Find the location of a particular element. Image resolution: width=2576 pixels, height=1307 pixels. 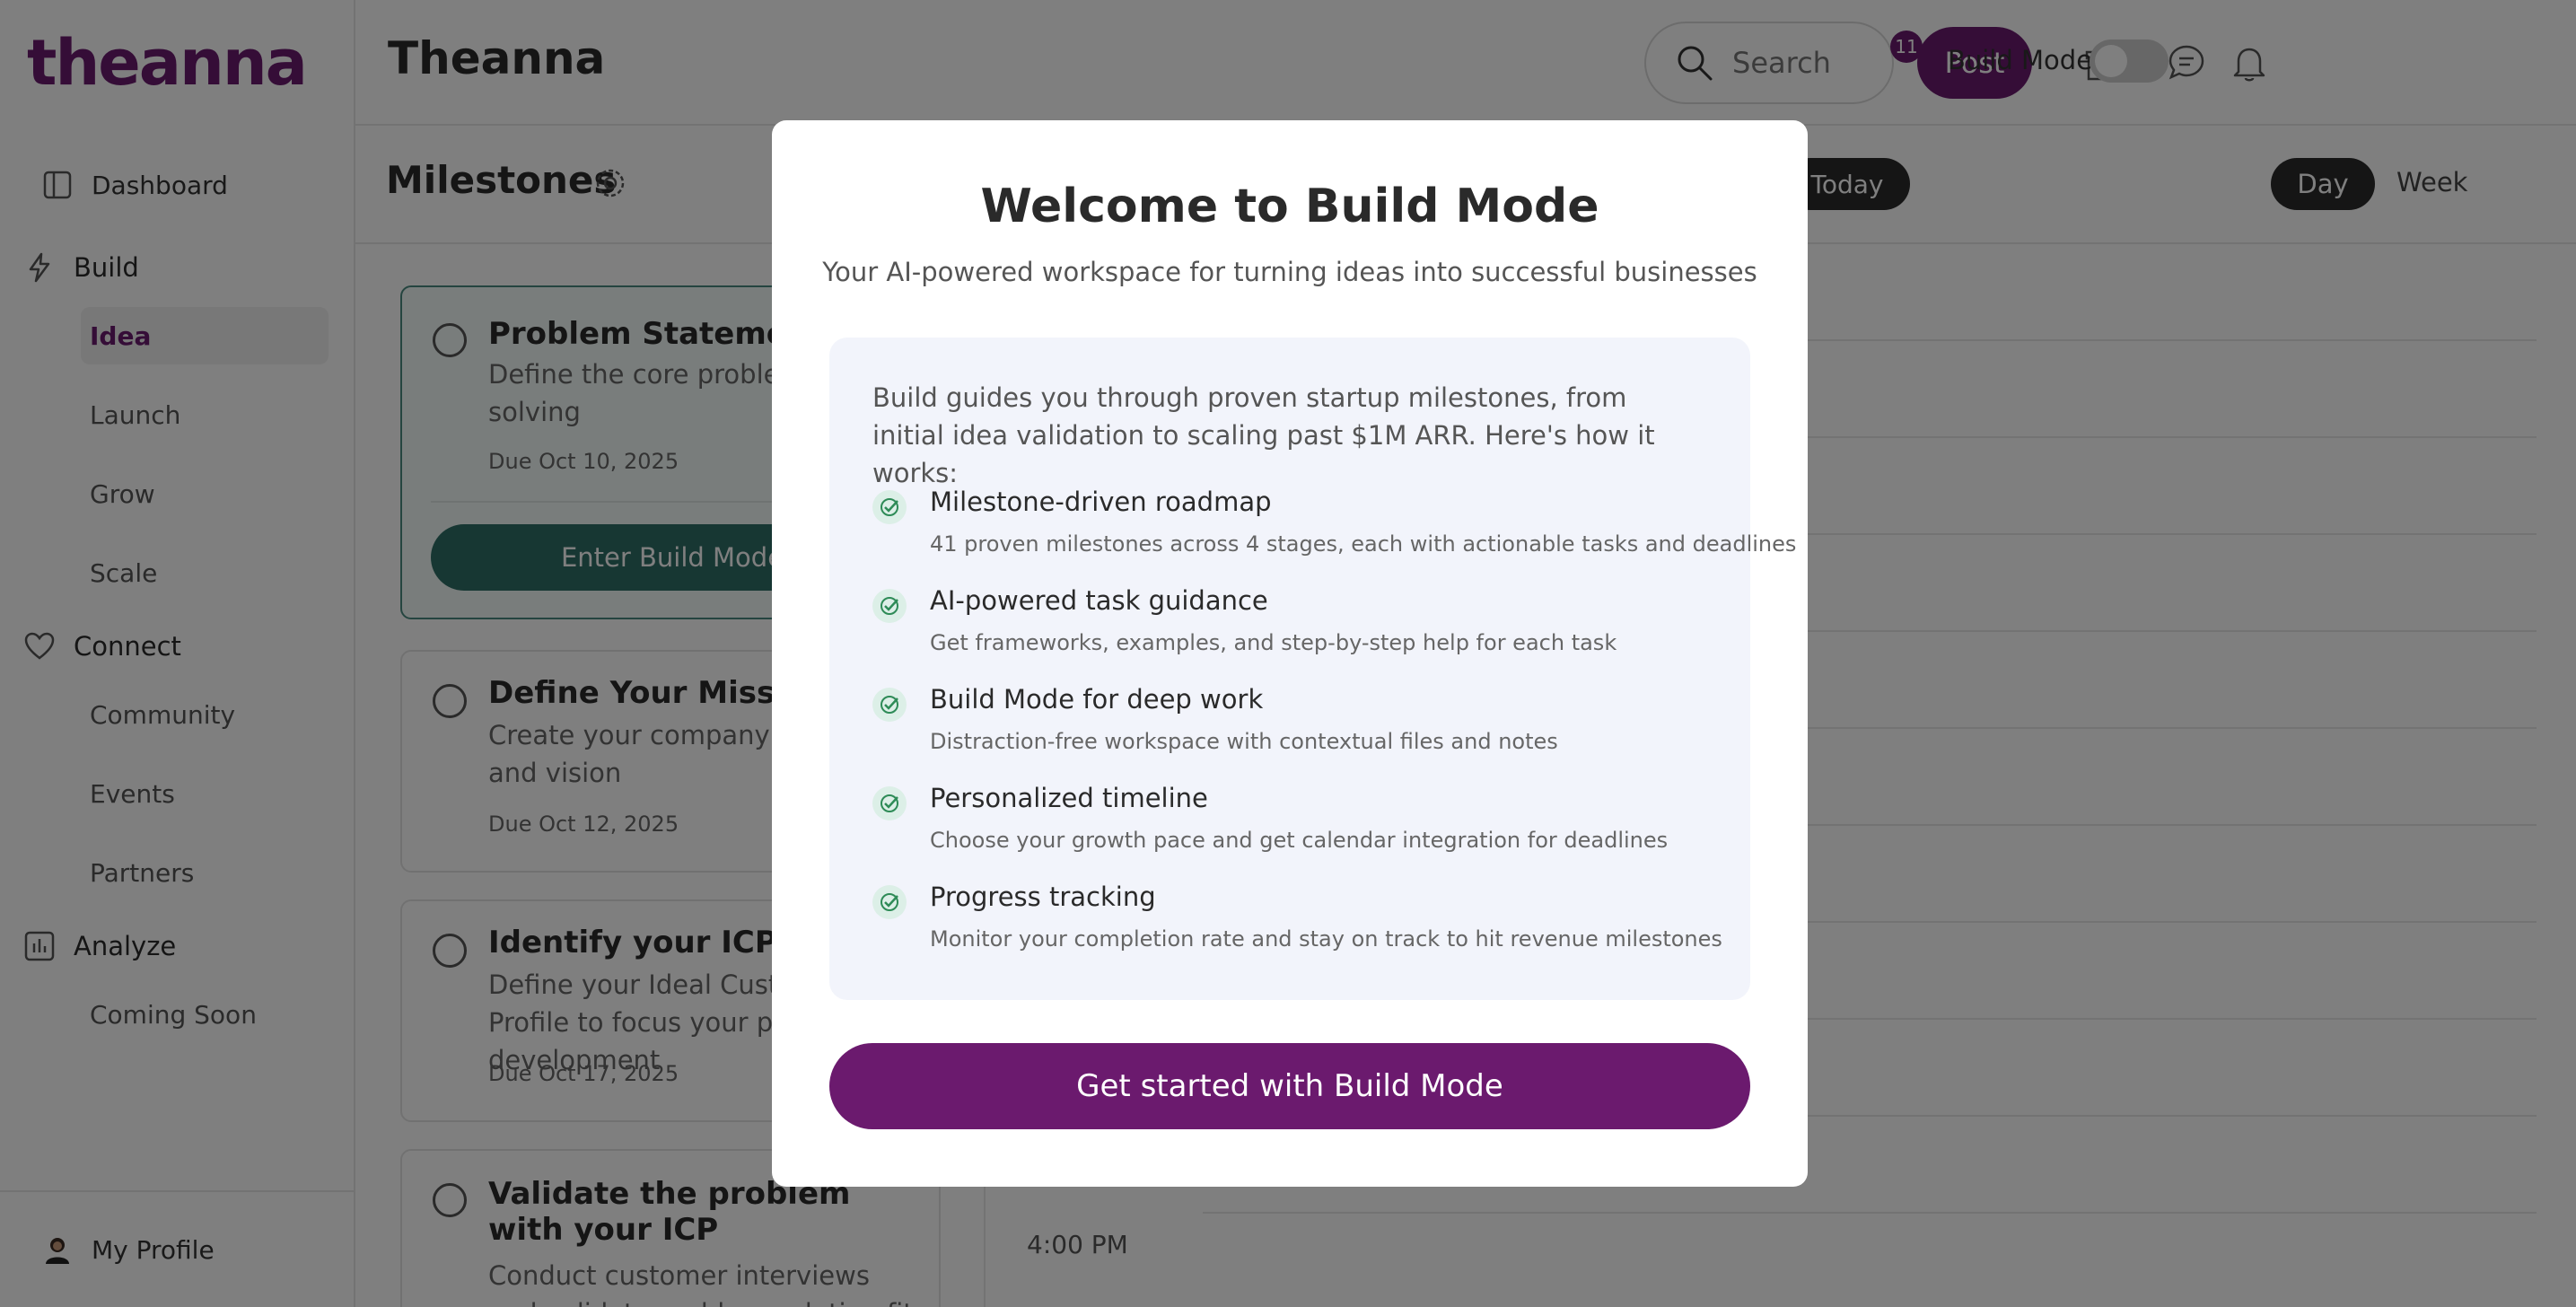

feature-title: Milestone-driven roadmap is located at coordinates (1101, 502).